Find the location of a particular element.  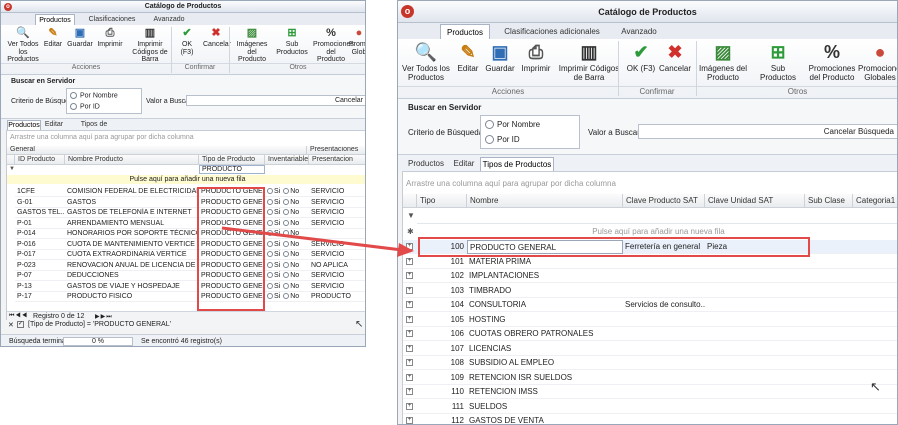

arrow-head is located at coordinates (405, 250).